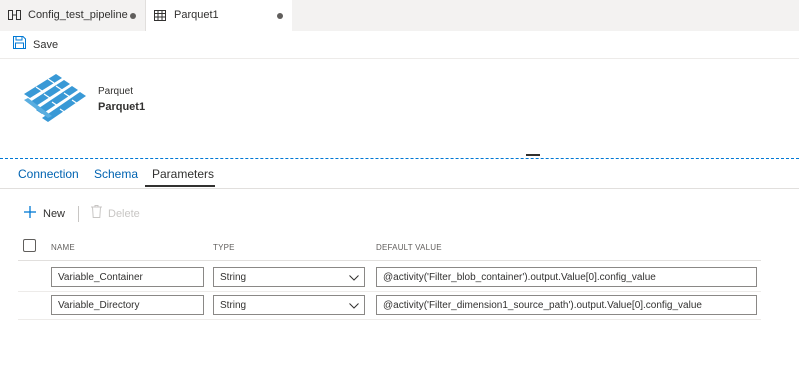 The height and width of the screenshot is (379, 799). I want to click on panel-splitter, so click(399, 158).